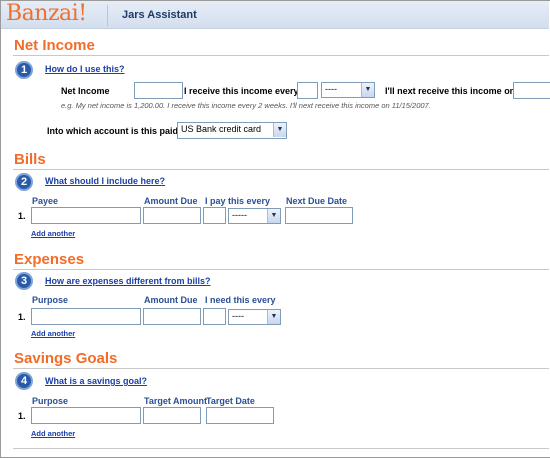  Describe the element at coordinates (22, 317) in the screenshot. I see `expense-row-number: 1.` at that location.